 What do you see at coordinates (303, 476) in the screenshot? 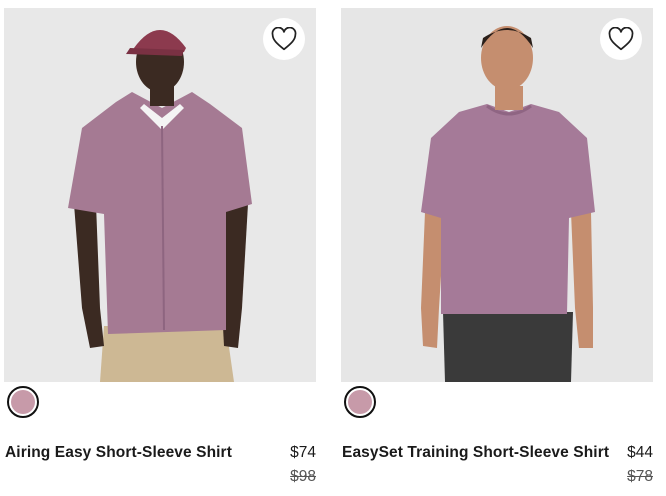
I see `original-price: $98` at bounding box center [303, 476].